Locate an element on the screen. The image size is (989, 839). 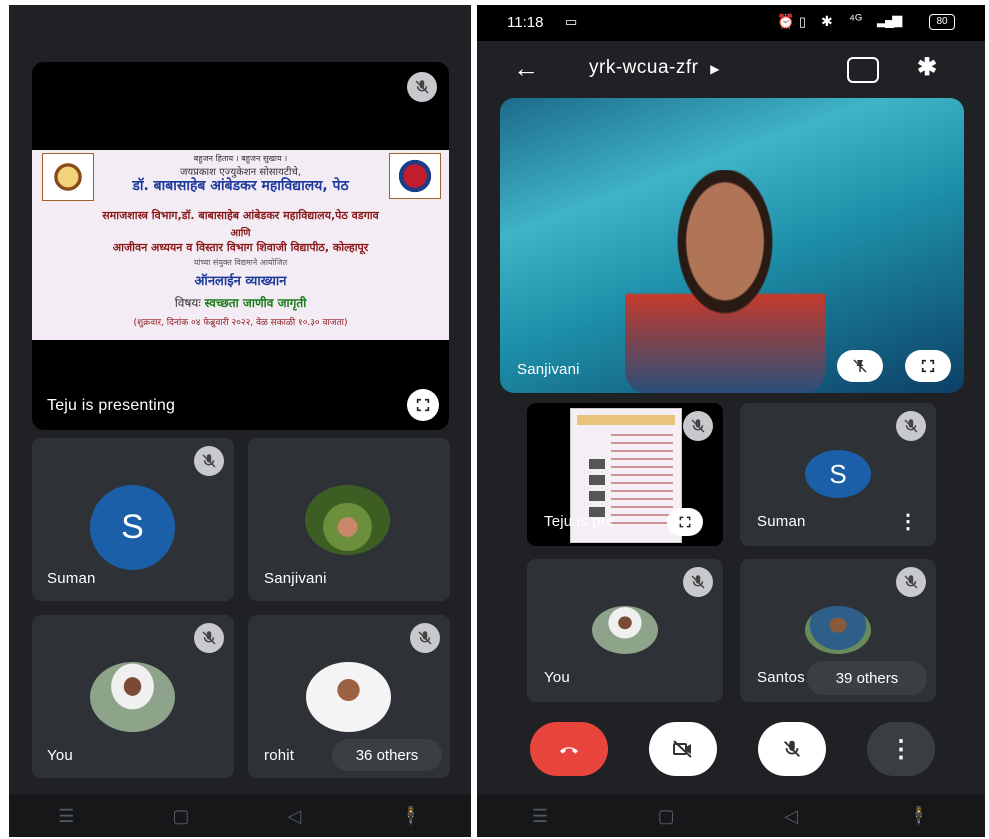
banner-line-1: बहुजन हिताय । बहुजन सुखाय । is located at coordinates (240, 158).